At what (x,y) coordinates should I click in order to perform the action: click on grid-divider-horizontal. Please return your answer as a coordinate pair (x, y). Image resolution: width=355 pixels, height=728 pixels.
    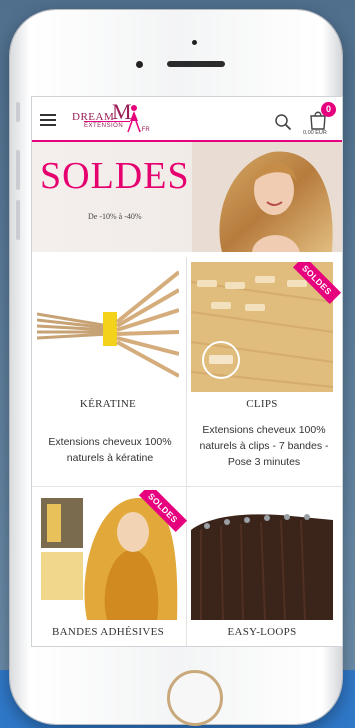
    Looking at the image, I should click on (187, 486).